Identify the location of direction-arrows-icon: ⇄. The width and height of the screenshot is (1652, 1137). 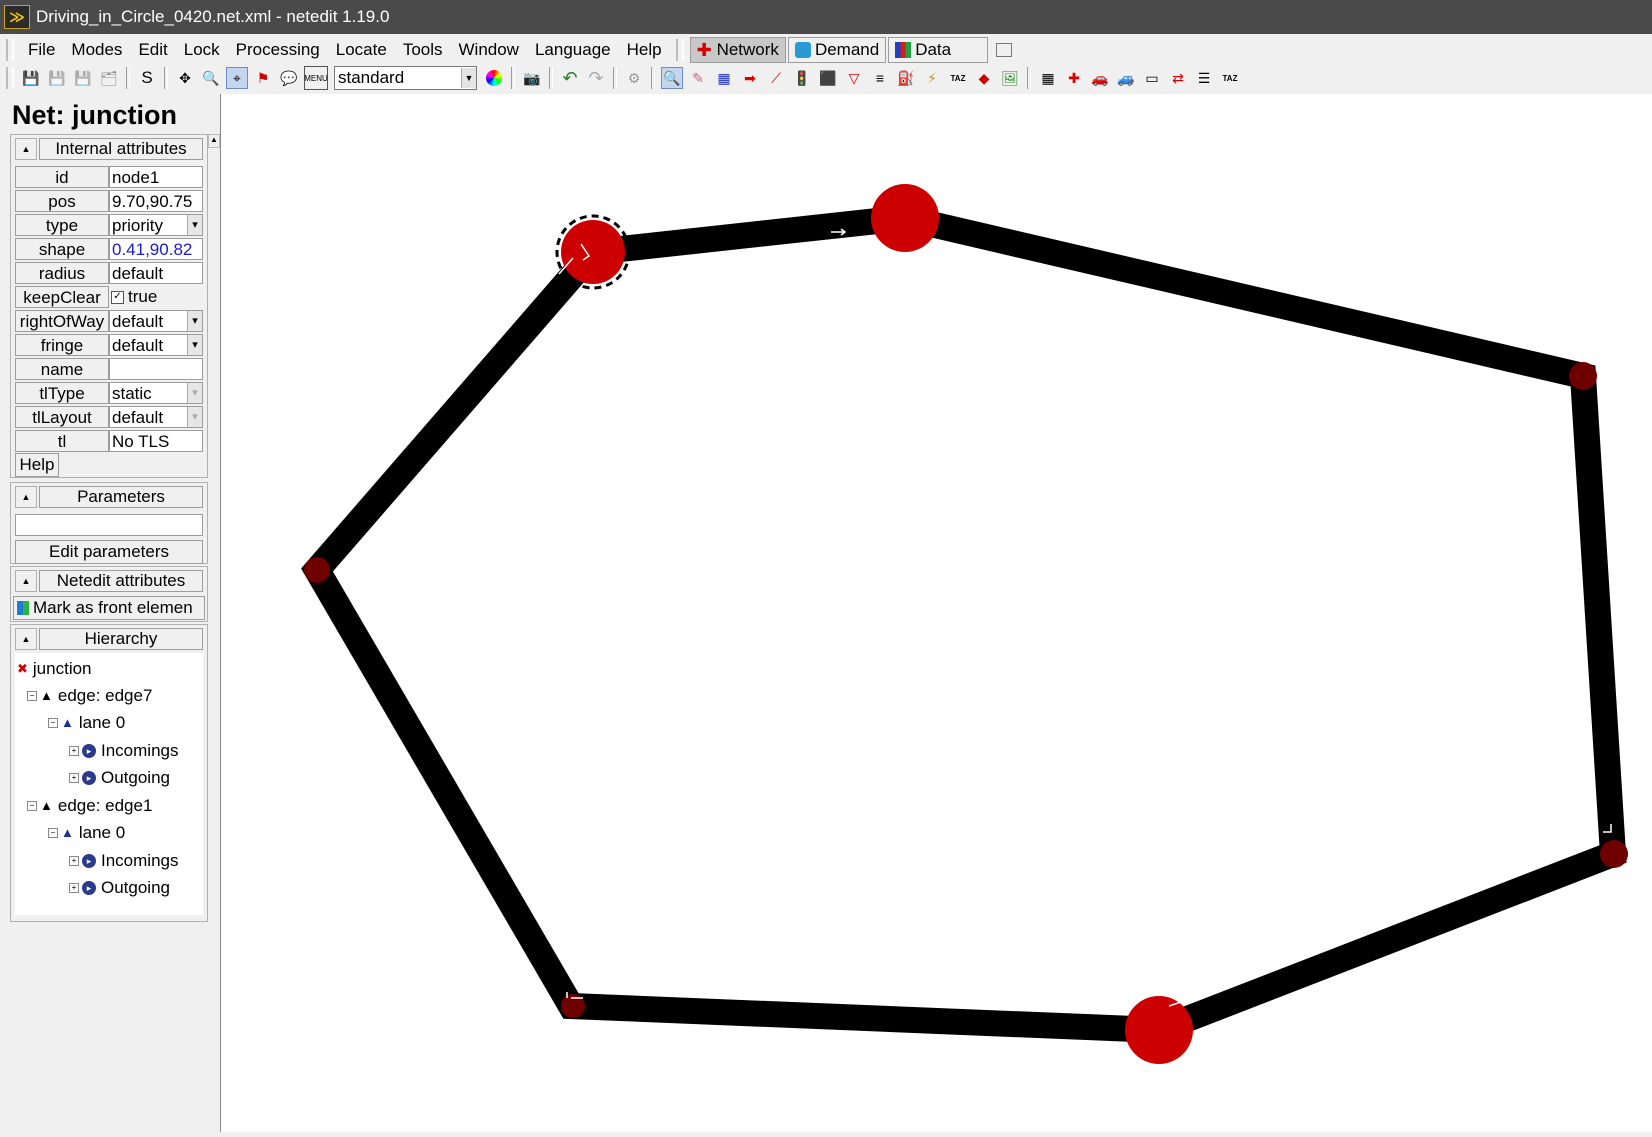
(1178, 78).